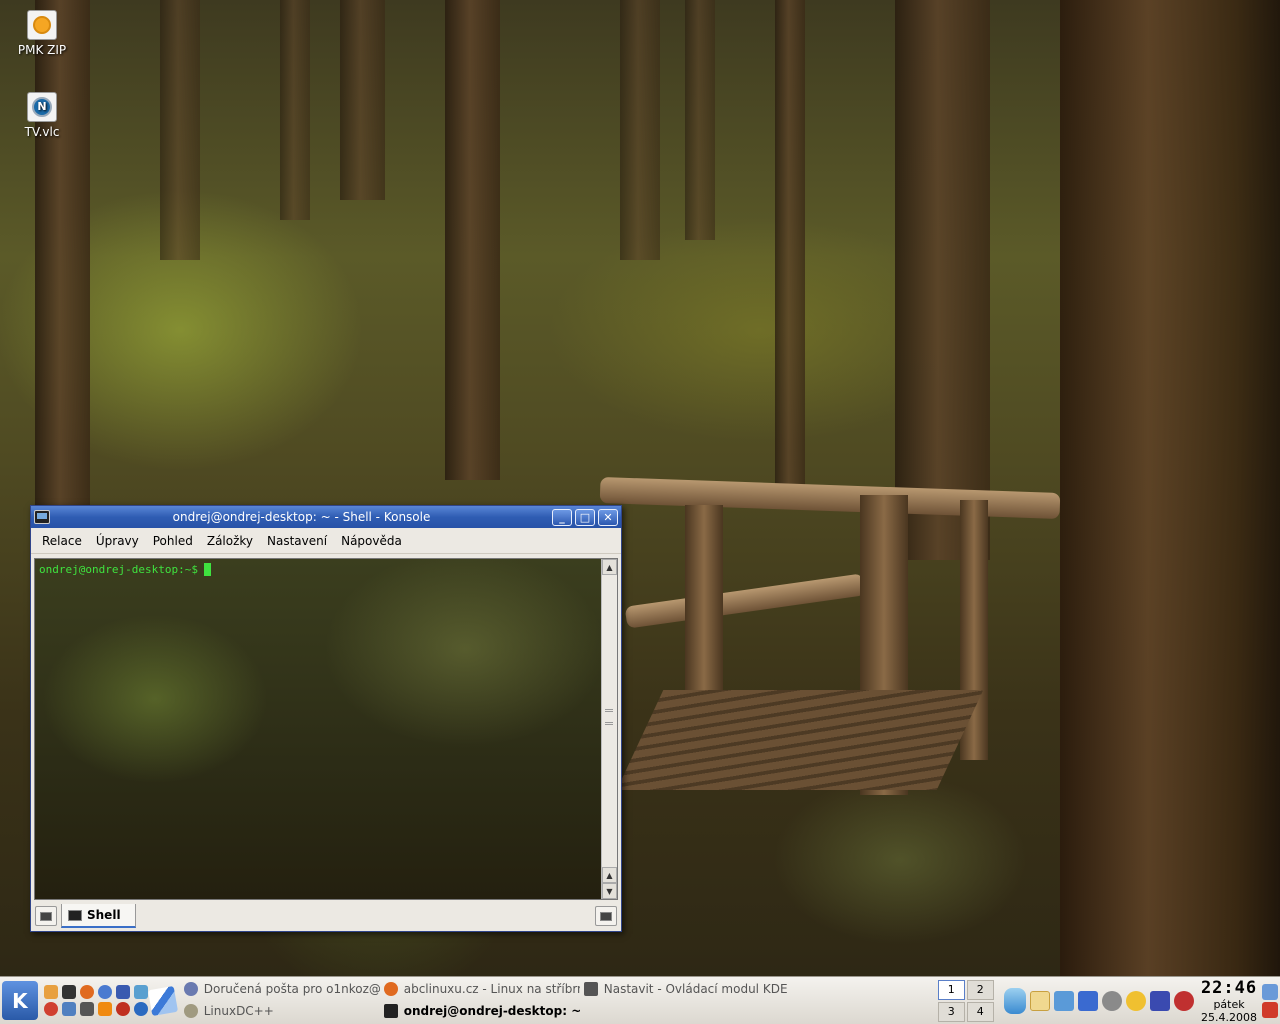 This screenshot has height=1024, width=1280. I want to click on new-session-icon, so click(46, 916).